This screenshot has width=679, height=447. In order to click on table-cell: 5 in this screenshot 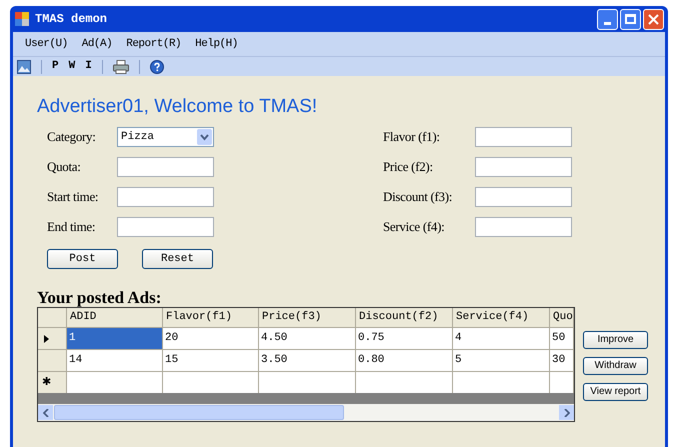, I will do `click(501, 360)`.